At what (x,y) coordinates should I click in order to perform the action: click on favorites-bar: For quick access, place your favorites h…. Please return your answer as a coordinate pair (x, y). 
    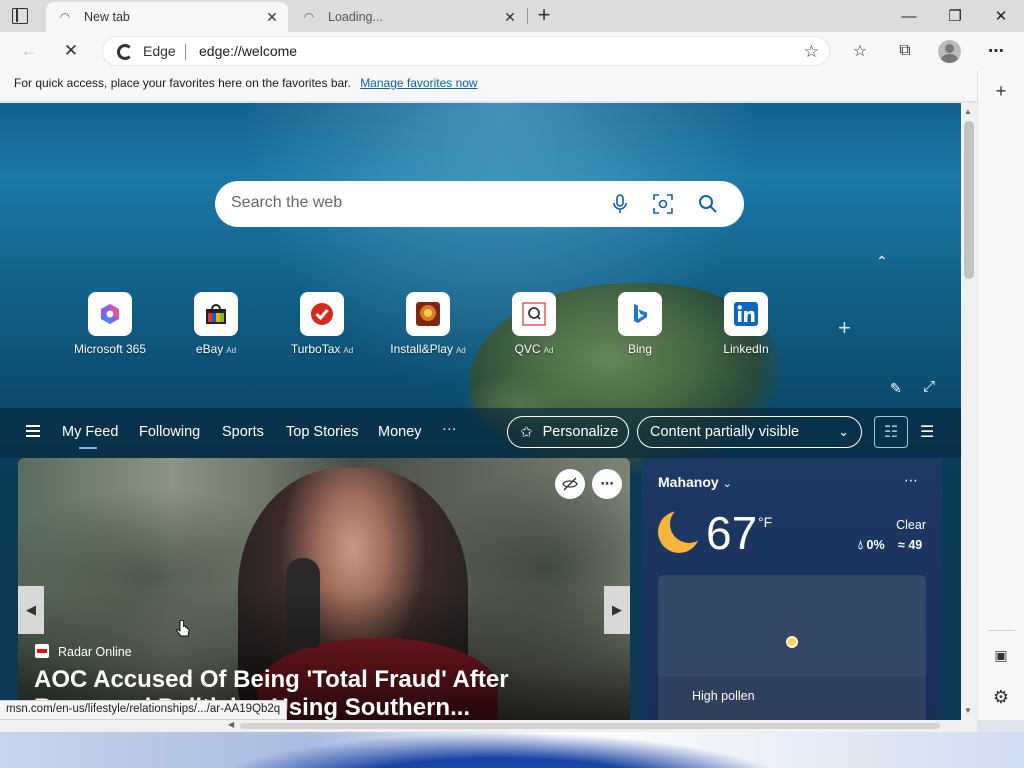
    Looking at the image, I should click on (488, 86).